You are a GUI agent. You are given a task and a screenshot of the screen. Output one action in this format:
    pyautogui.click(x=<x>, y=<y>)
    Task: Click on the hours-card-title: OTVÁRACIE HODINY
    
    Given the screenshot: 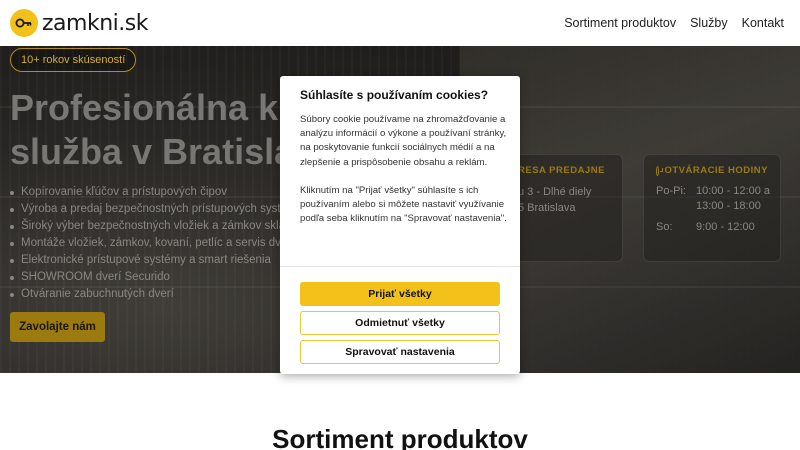 What is the action you would take?
    pyautogui.click(x=712, y=170)
    